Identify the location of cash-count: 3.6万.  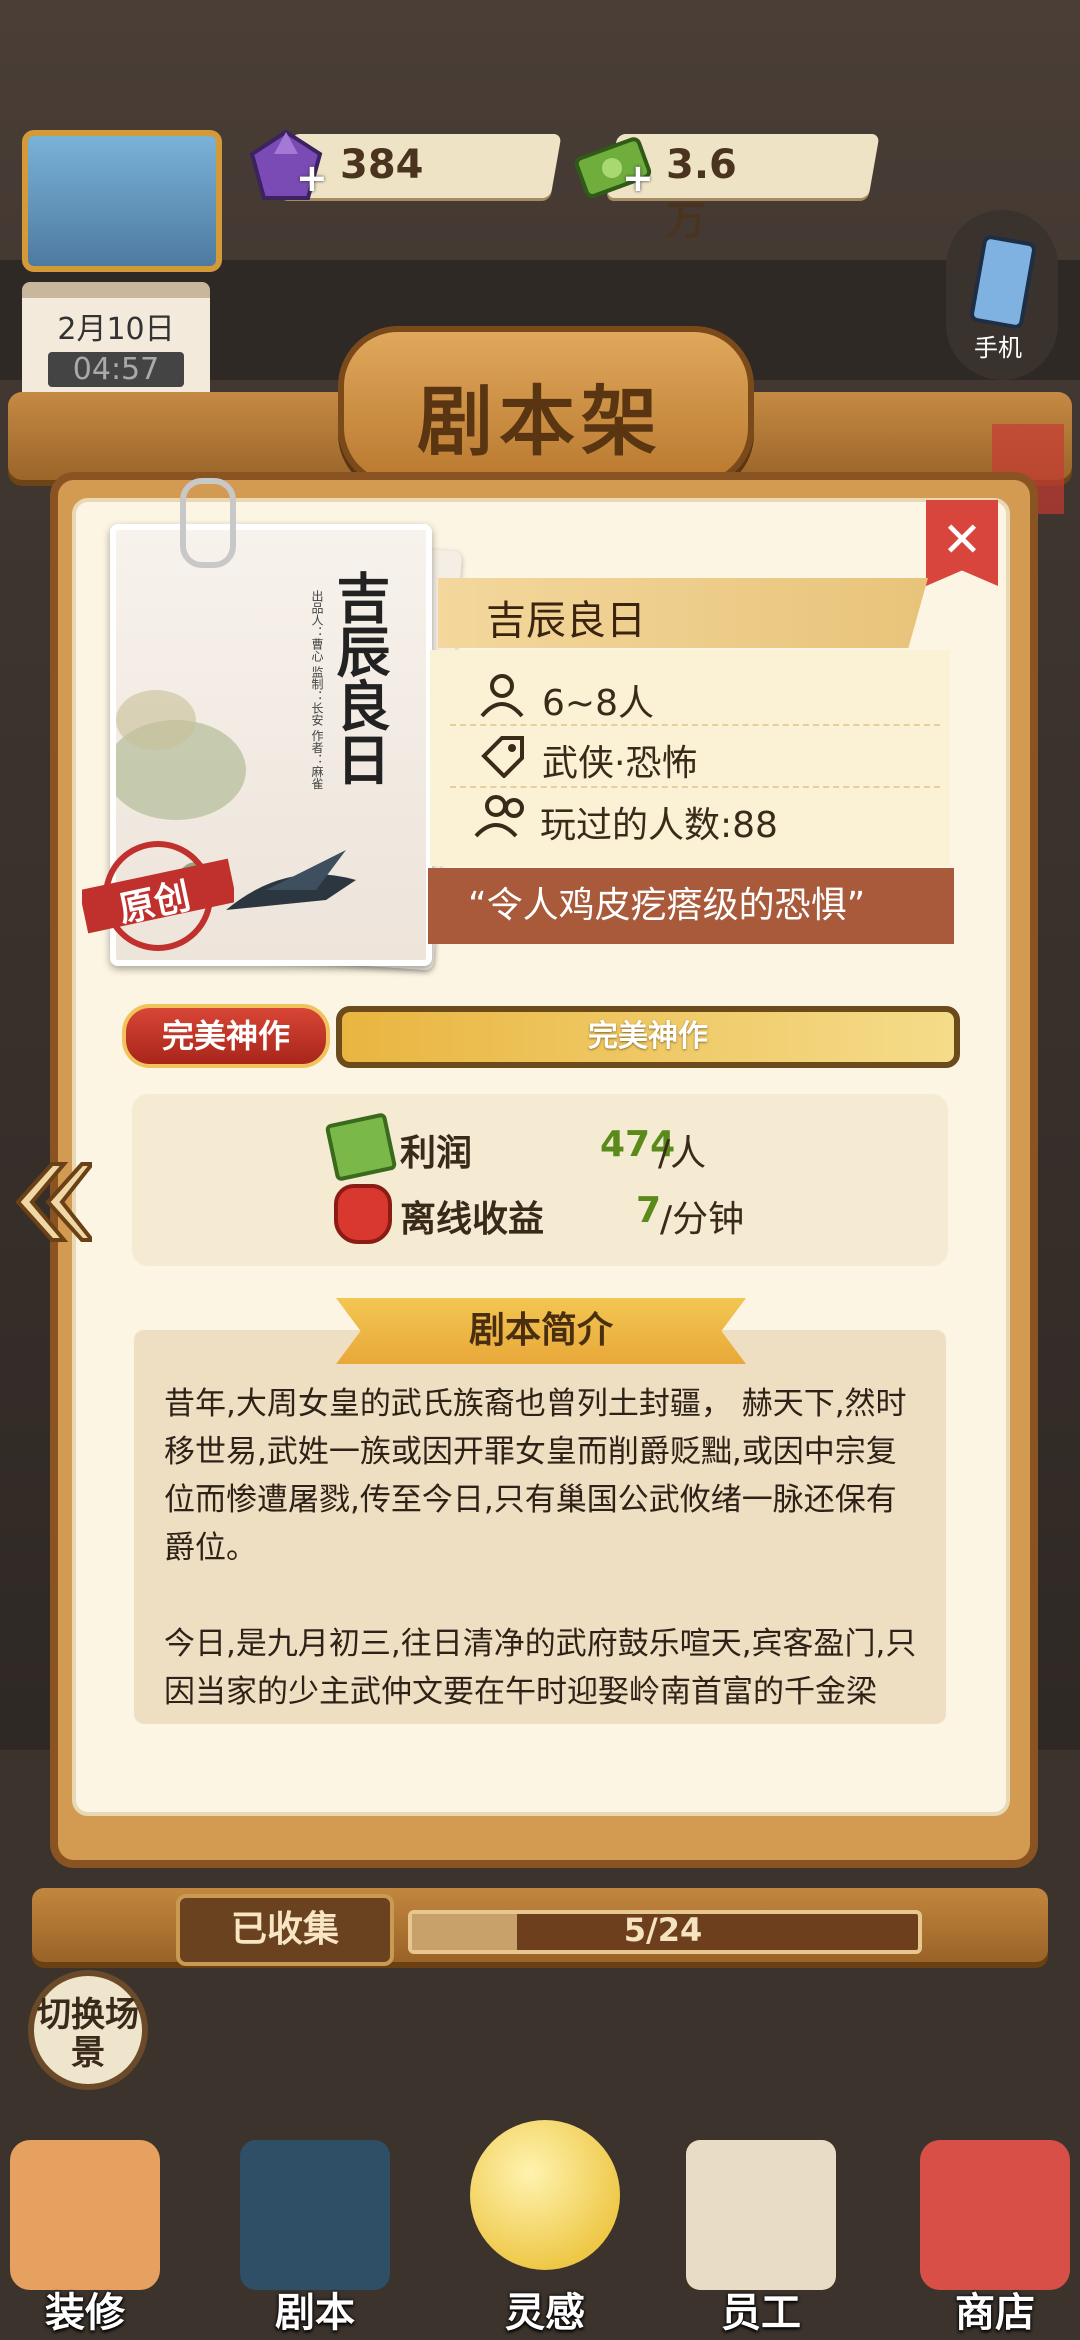
(701, 193).